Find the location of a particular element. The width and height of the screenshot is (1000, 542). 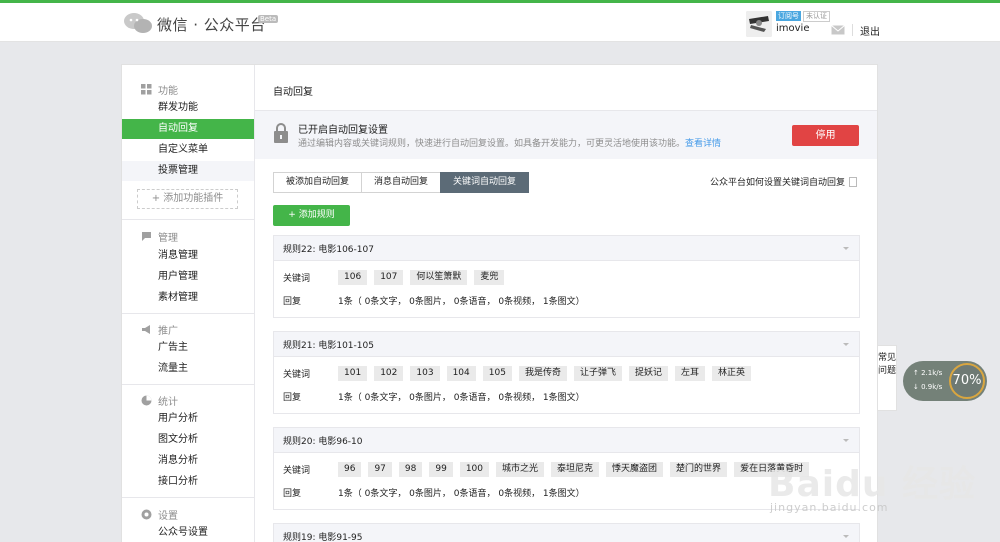

upload-speed: ↑ 2.1k/s is located at coordinates (927, 373).